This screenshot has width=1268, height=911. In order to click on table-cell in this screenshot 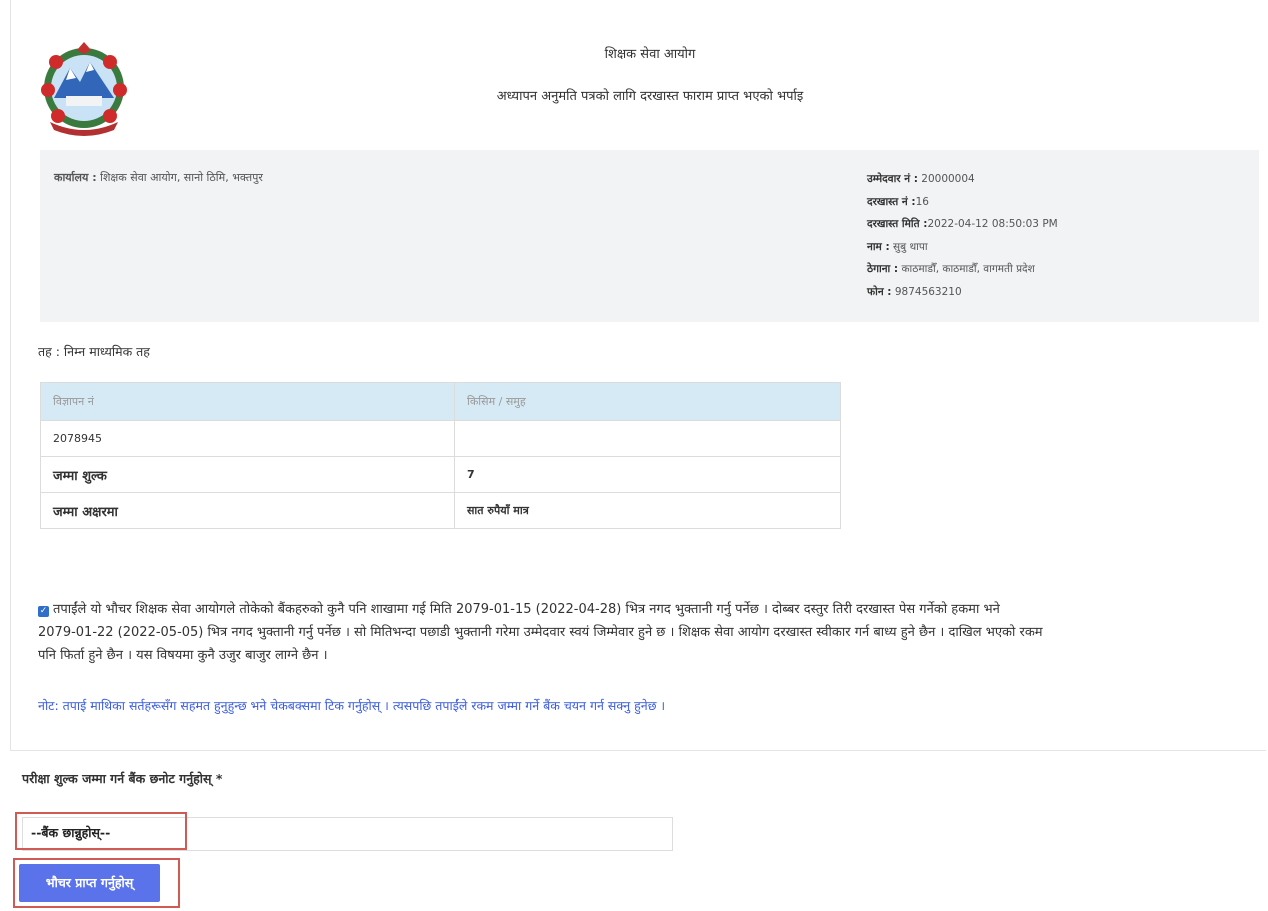, I will do `click(647, 438)`.